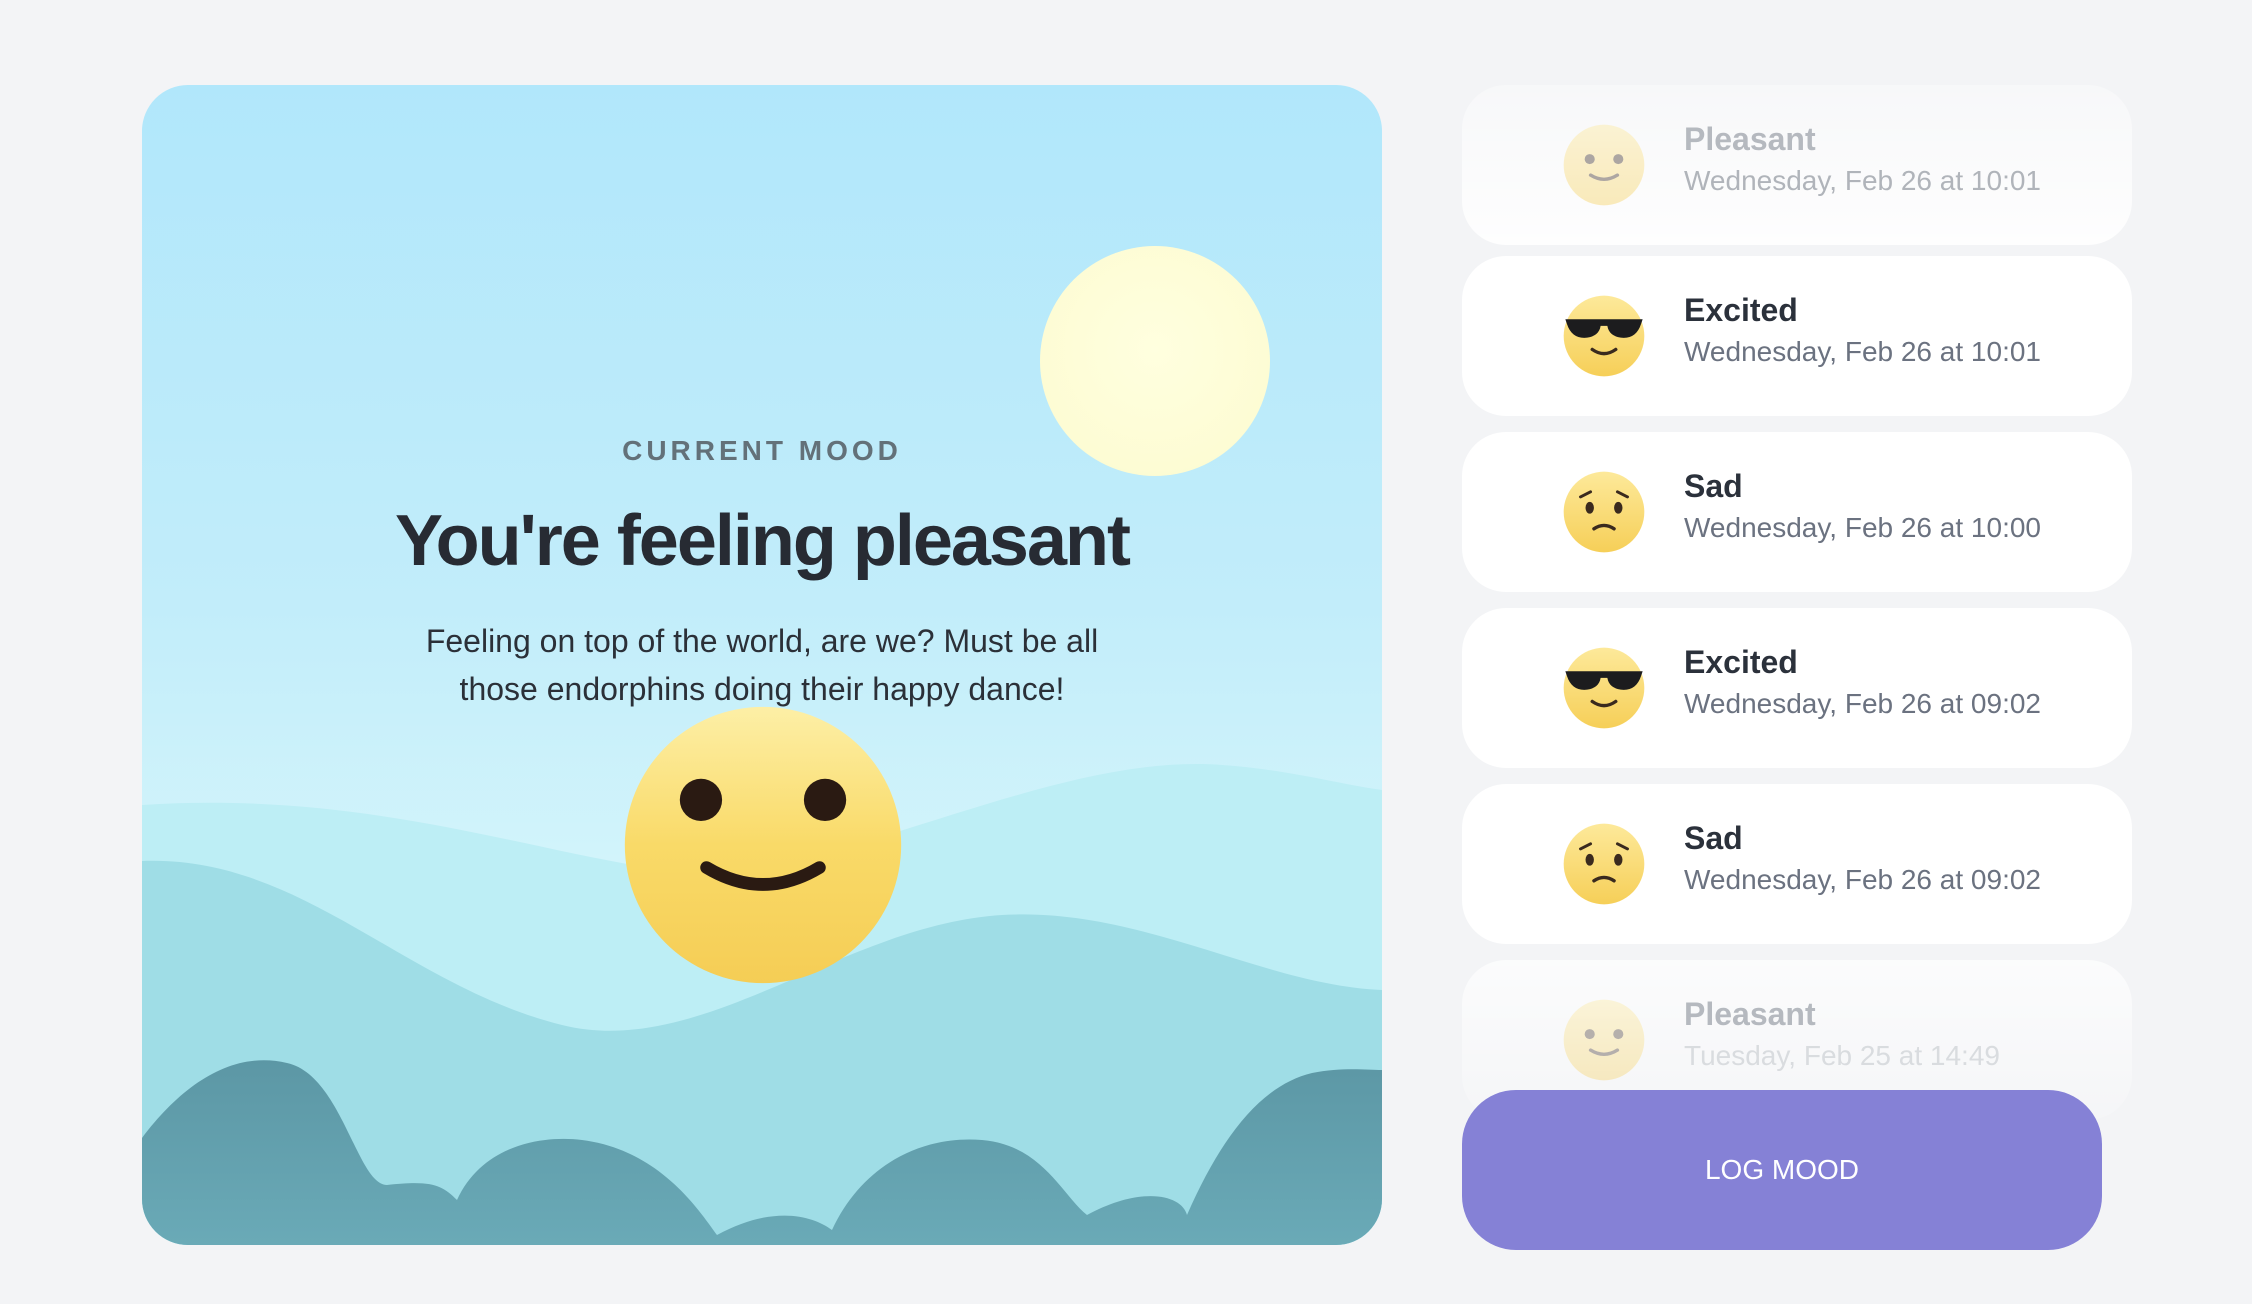 The height and width of the screenshot is (1304, 2252). What do you see at coordinates (1862, 527) in the screenshot?
I see `mood-entry-time: Wednesday, Feb 26 at 10:00` at bounding box center [1862, 527].